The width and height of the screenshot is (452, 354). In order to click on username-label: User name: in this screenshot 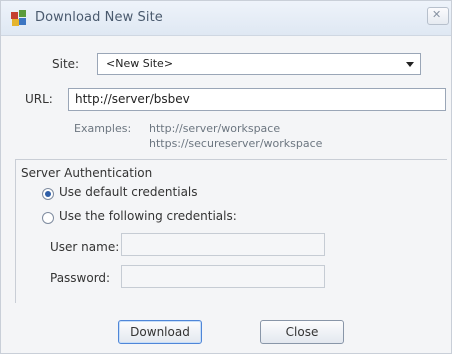, I will do `click(85, 247)`.